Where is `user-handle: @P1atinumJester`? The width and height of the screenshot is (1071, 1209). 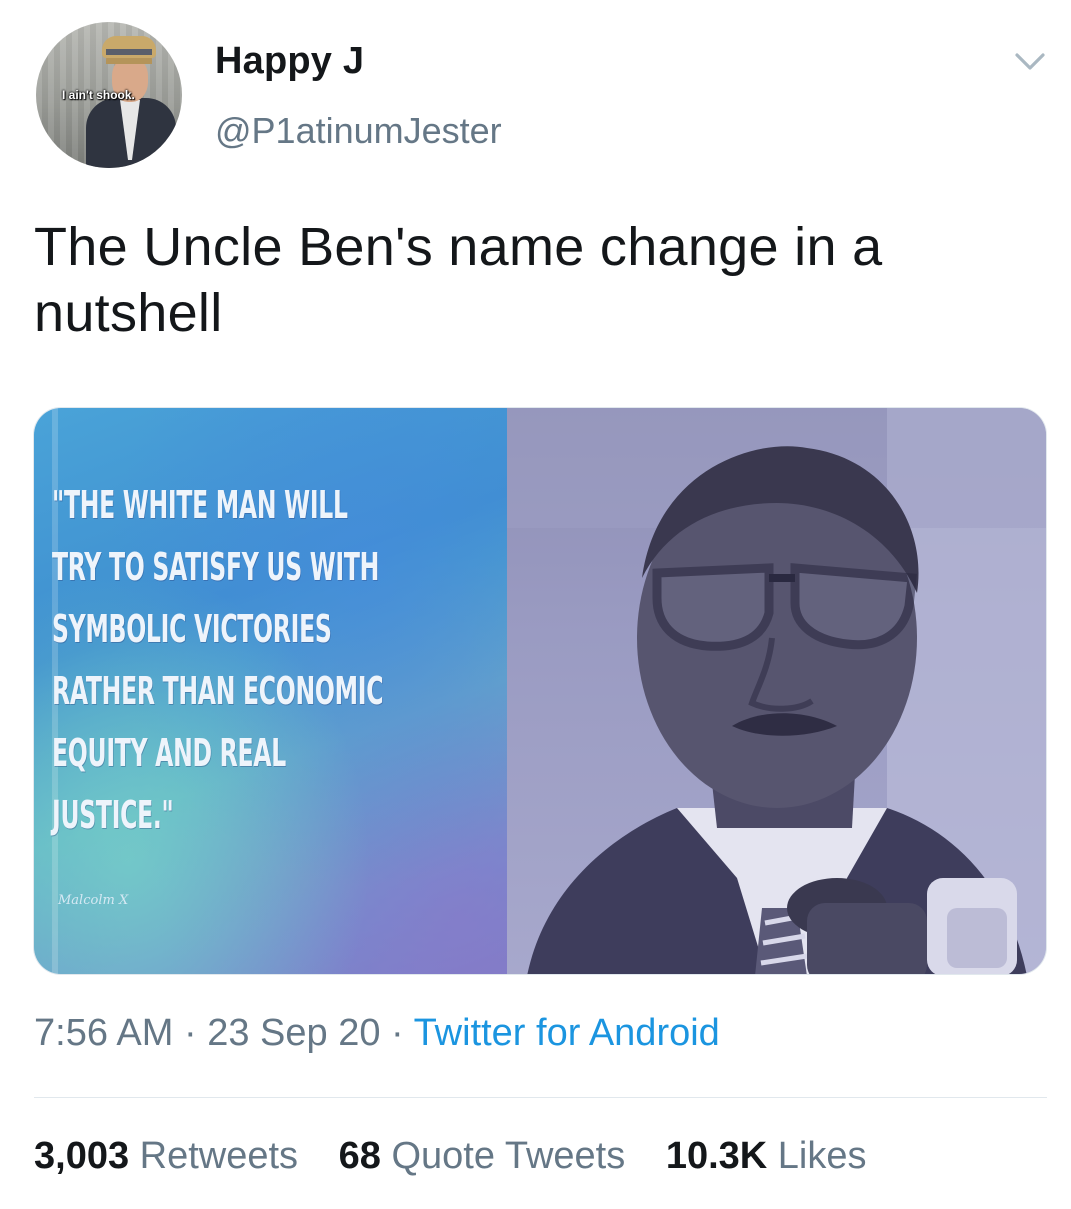
user-handle: @P1atinumJester is located at coordinates (358, 131).